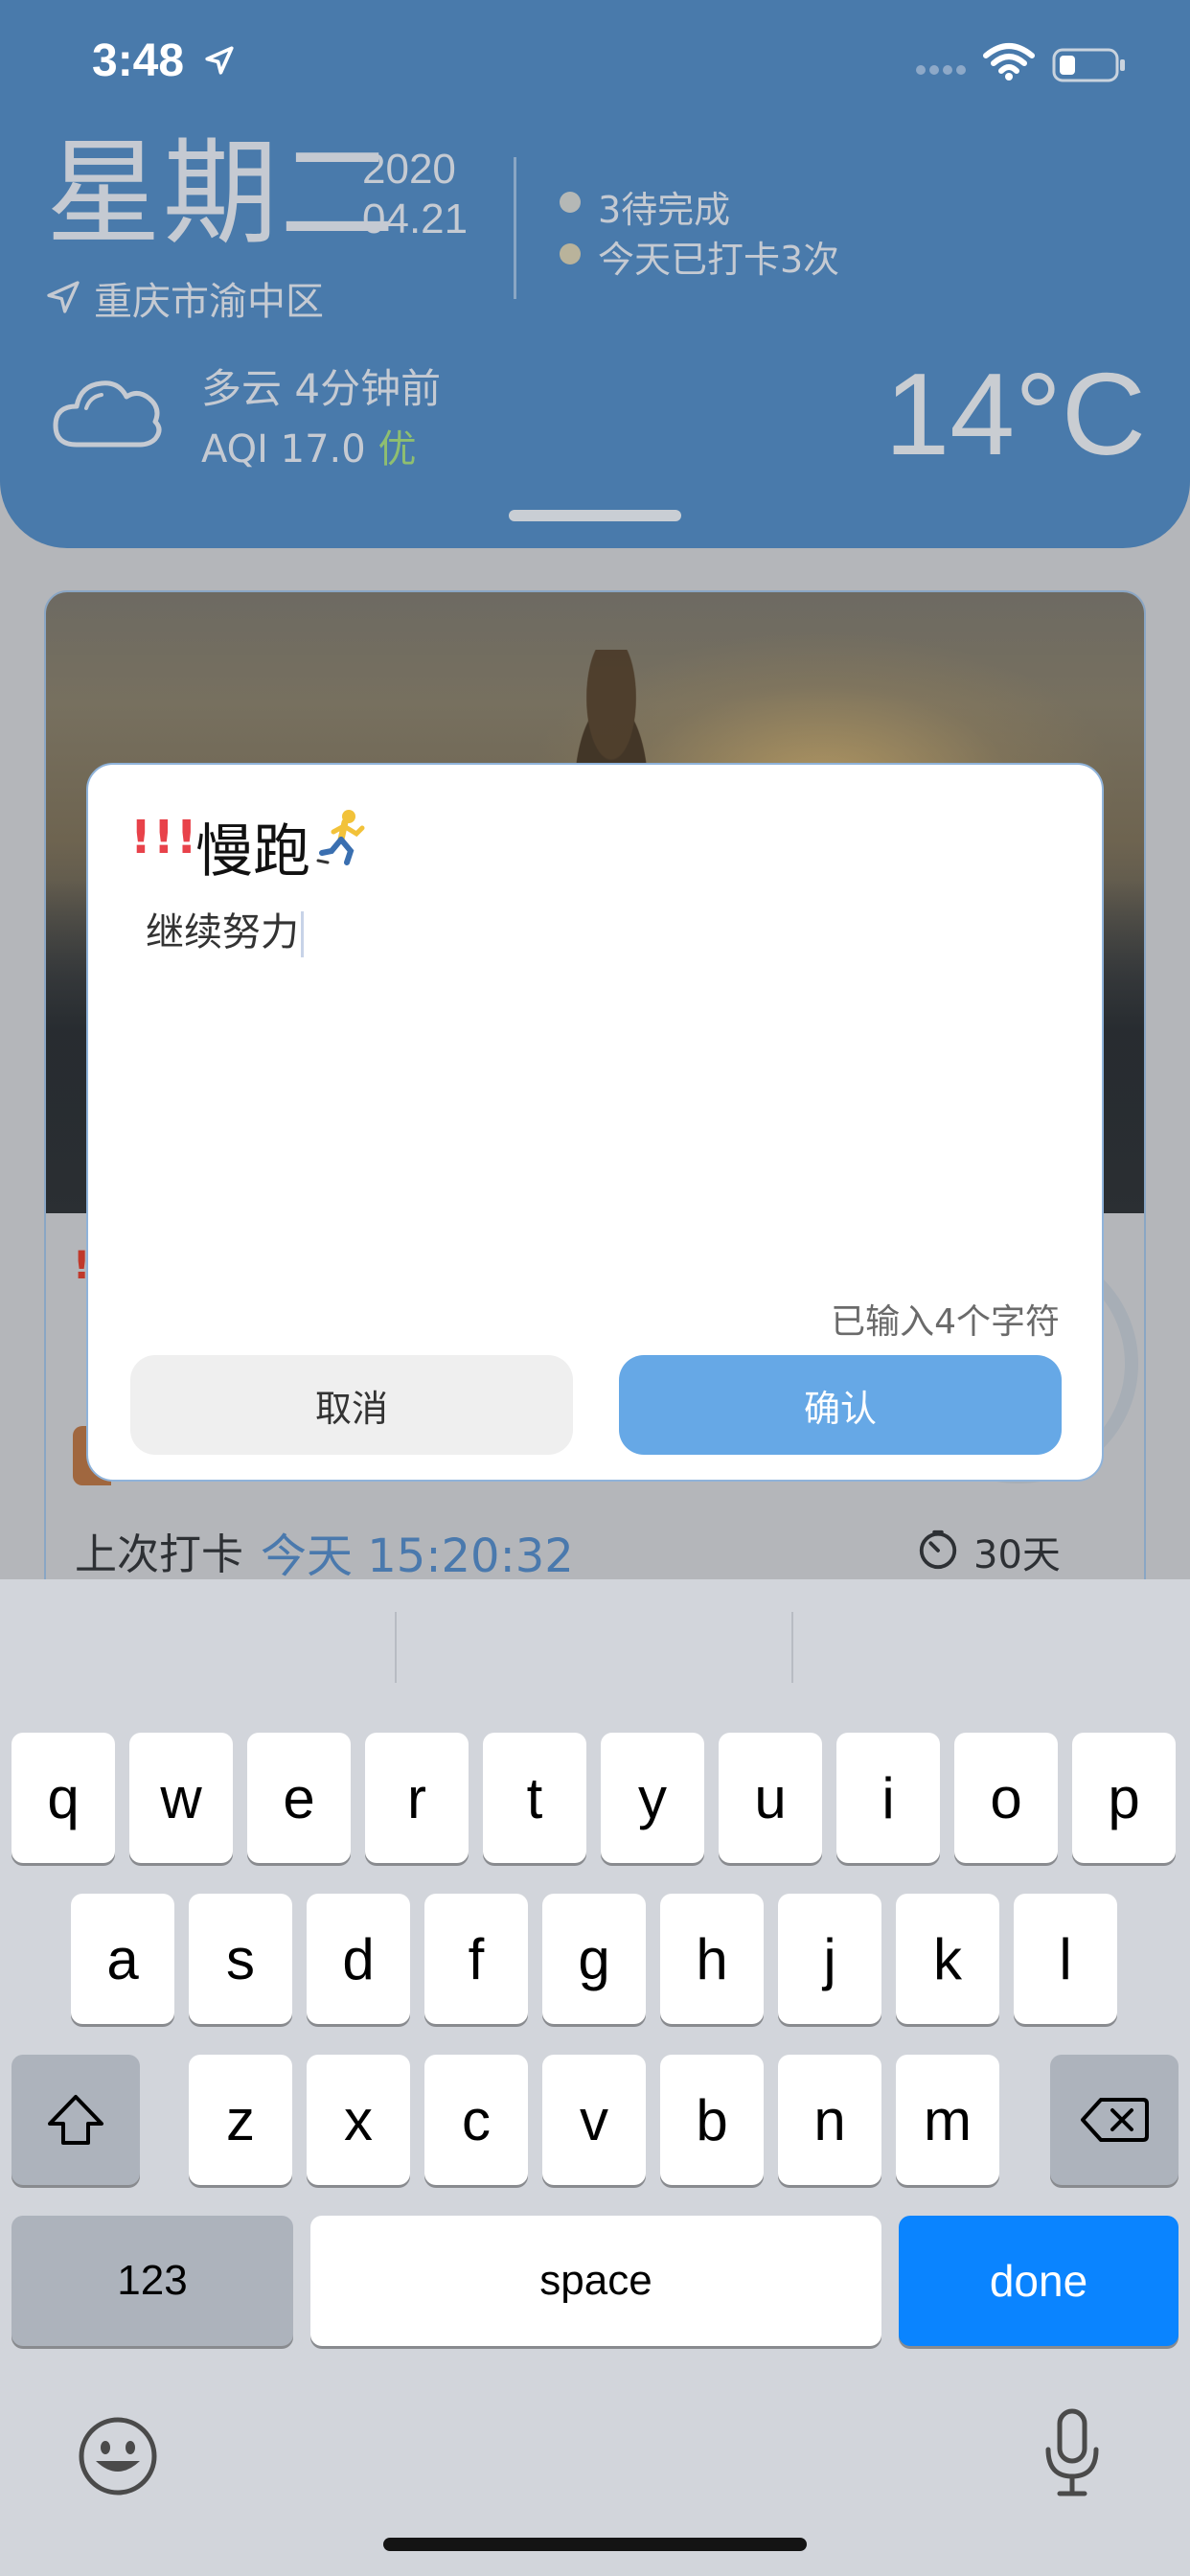 The width and height of the screenshot is (1190, 2576). Describe the element at coordinates (595, 515) in the screenshot. I see `drawer-grabber` at that location.